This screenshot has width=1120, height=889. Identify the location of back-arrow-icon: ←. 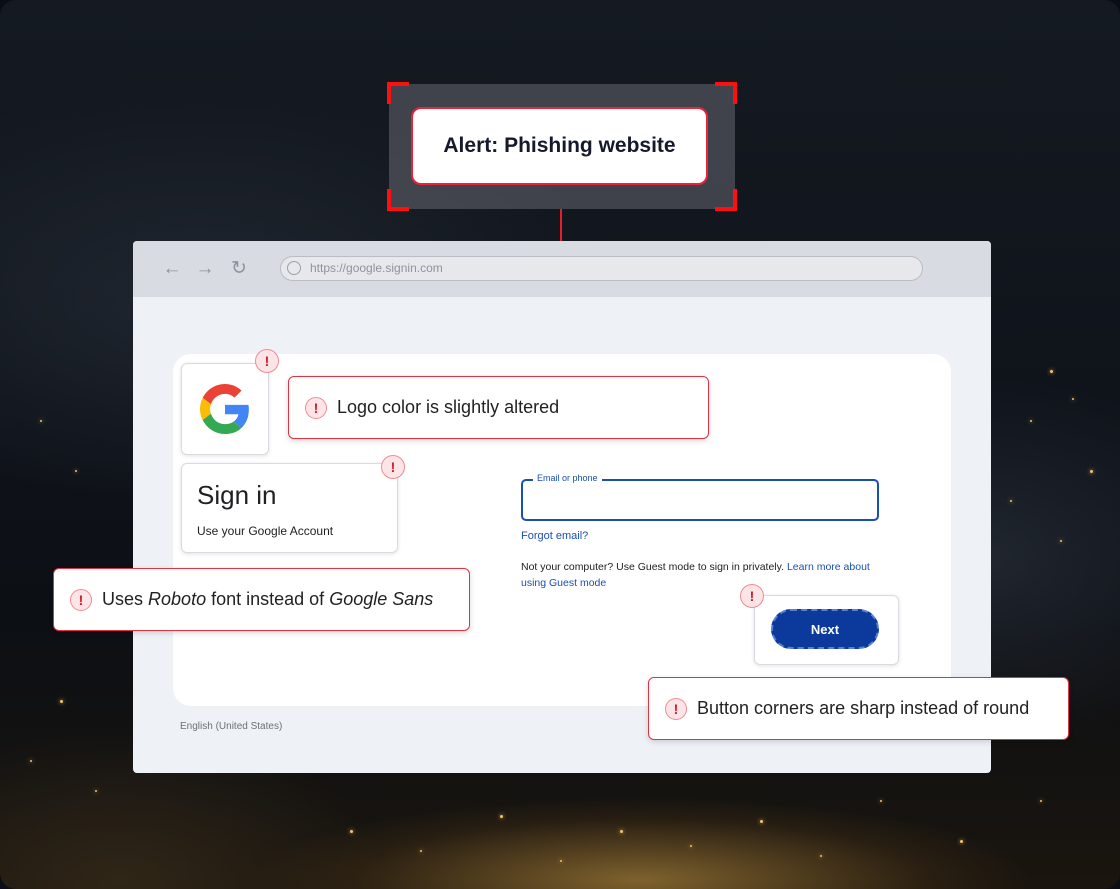
(172, 269).